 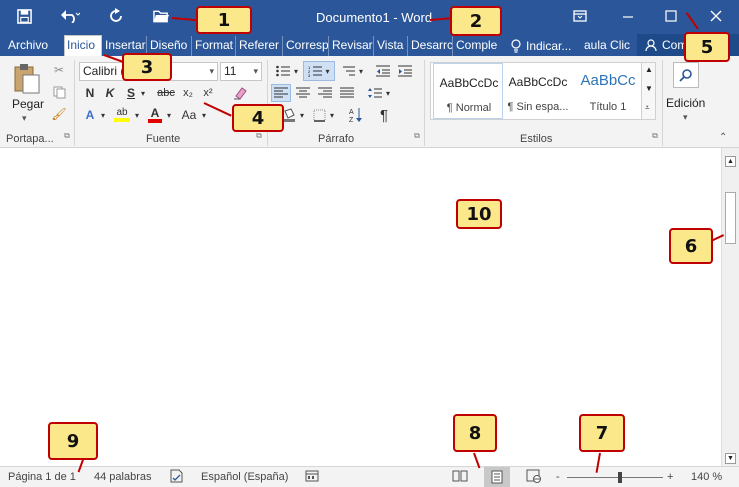 I want to click on style-item-normal: AaBbCcDc ¶ Normal, so click(x=468, y=91).